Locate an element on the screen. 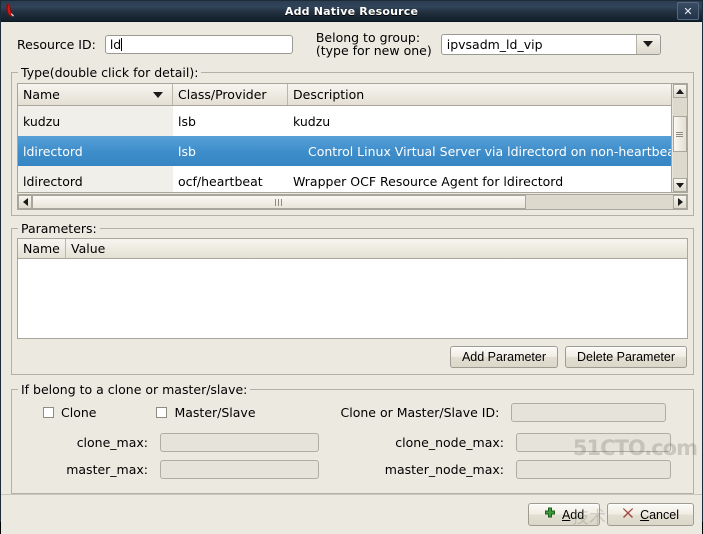 This screenshot has height=534, width=703. title-bar: Add Native Resource ✕ is located at coordinates (351, 11).